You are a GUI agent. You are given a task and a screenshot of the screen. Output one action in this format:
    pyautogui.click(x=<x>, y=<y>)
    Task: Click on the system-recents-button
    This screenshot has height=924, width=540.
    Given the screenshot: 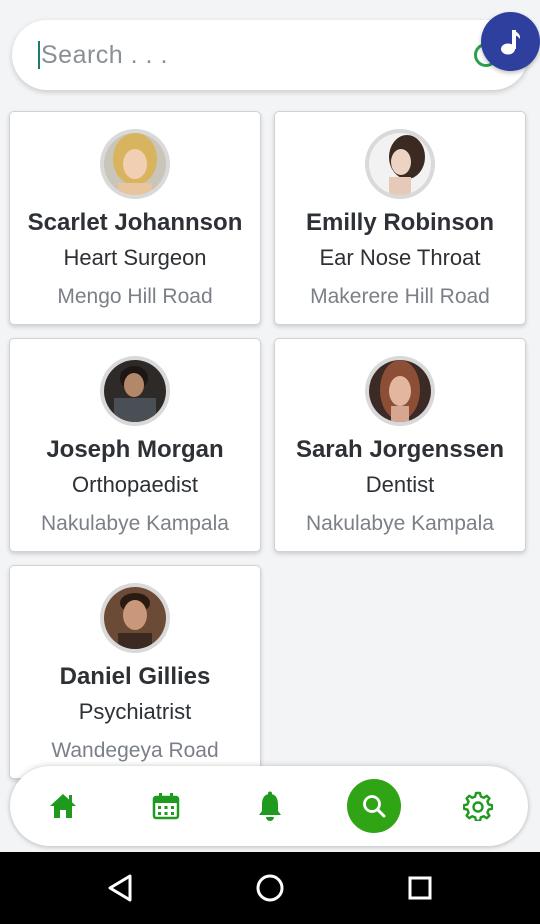 What is the action you would take?
    pyautogui.click(x=420, y=888)
    